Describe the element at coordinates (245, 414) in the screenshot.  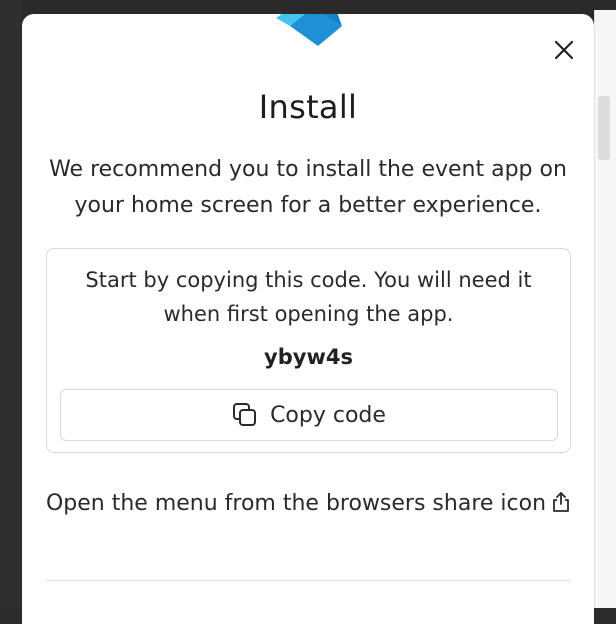
I see `copy-icon` at that location.